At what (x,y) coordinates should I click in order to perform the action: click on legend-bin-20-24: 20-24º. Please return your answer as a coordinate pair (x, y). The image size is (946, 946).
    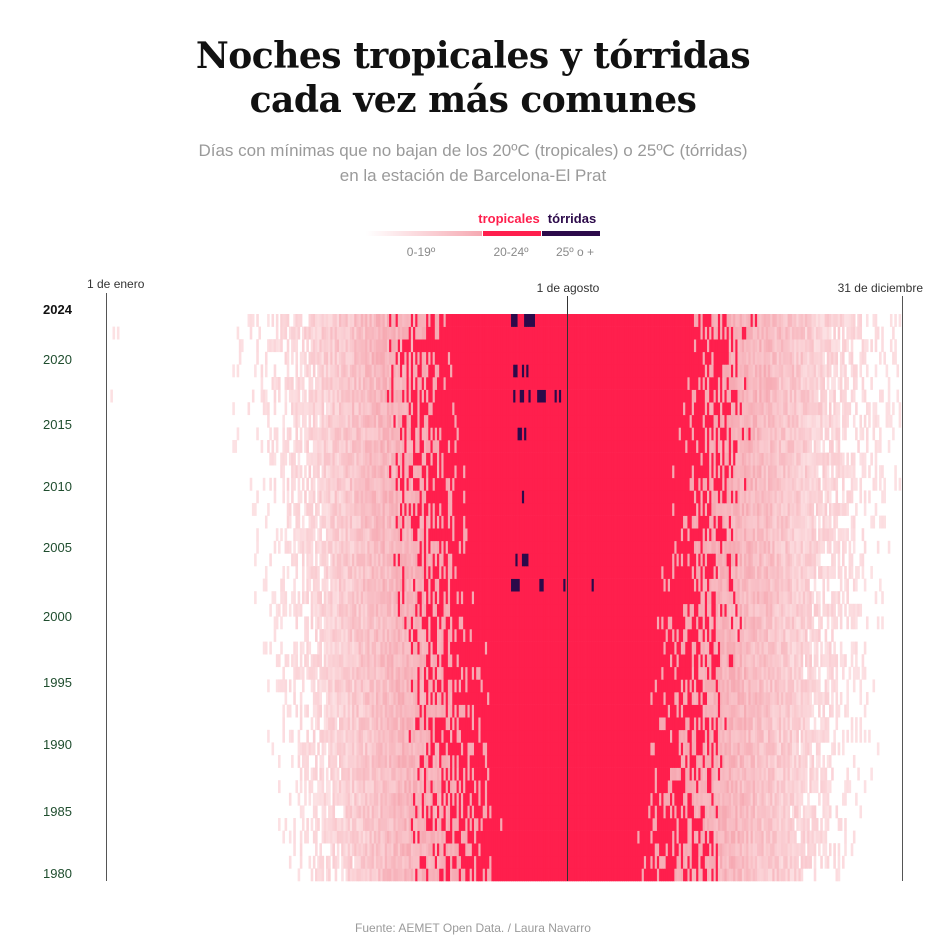
    Looking at the image, I should click on (511, 252).